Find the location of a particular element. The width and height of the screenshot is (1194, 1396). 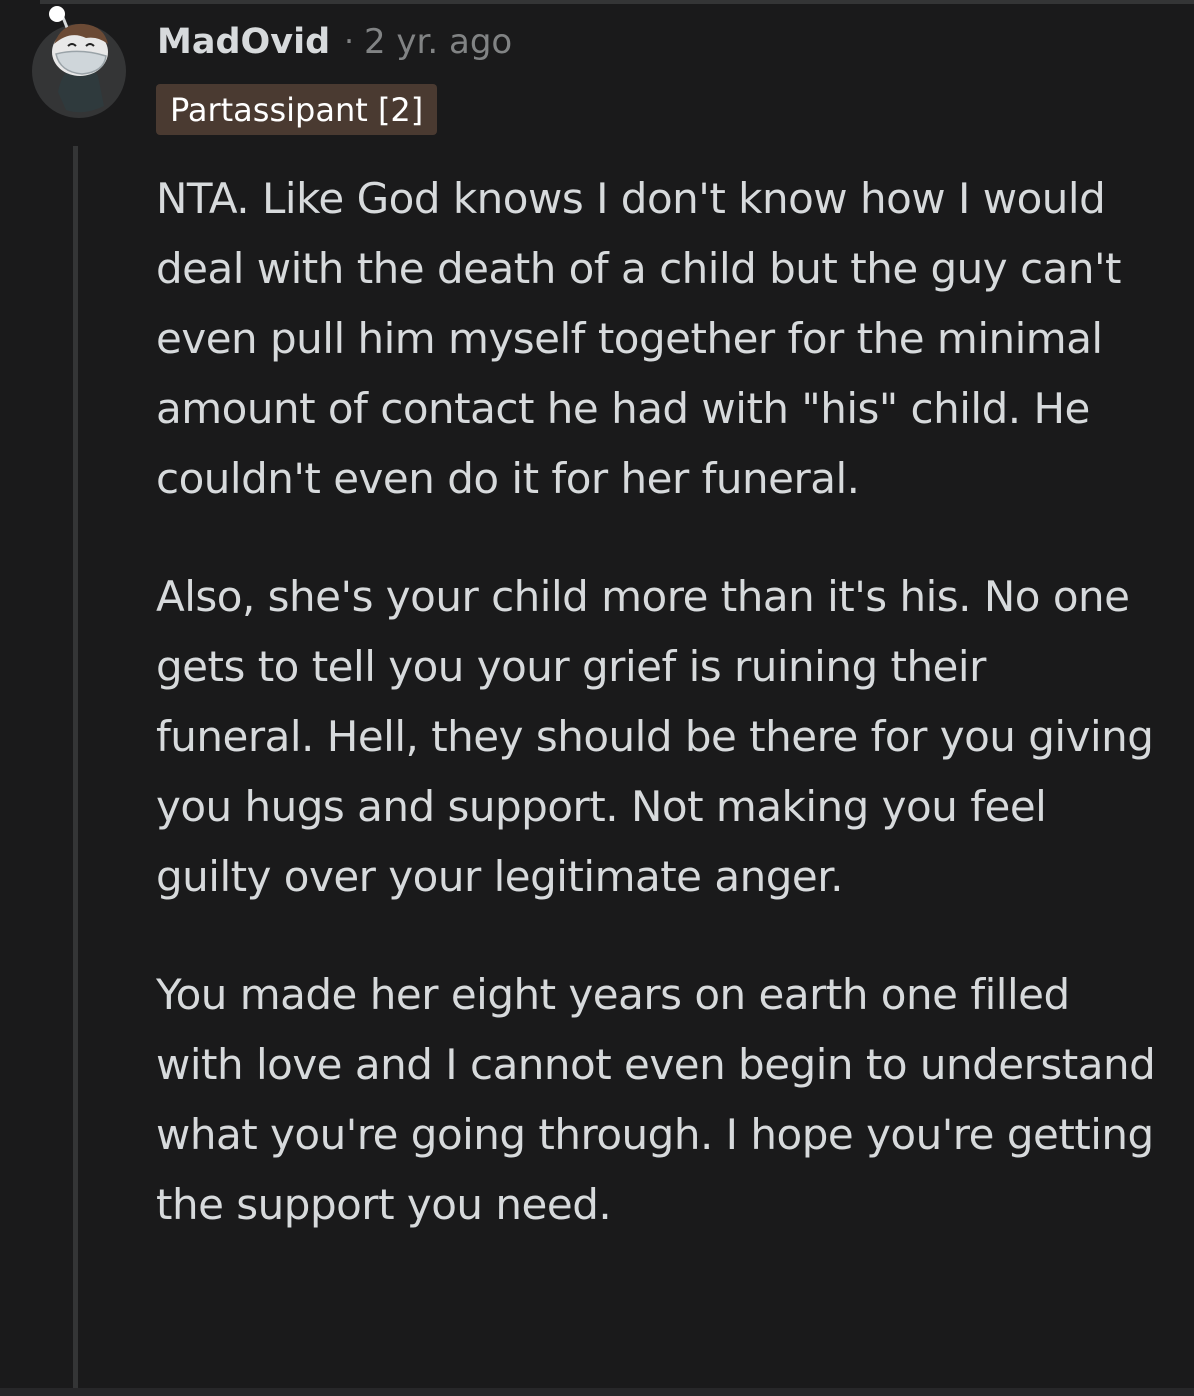

comment-timestamp: 2 yr. ago is located at coordinates (438, 42).